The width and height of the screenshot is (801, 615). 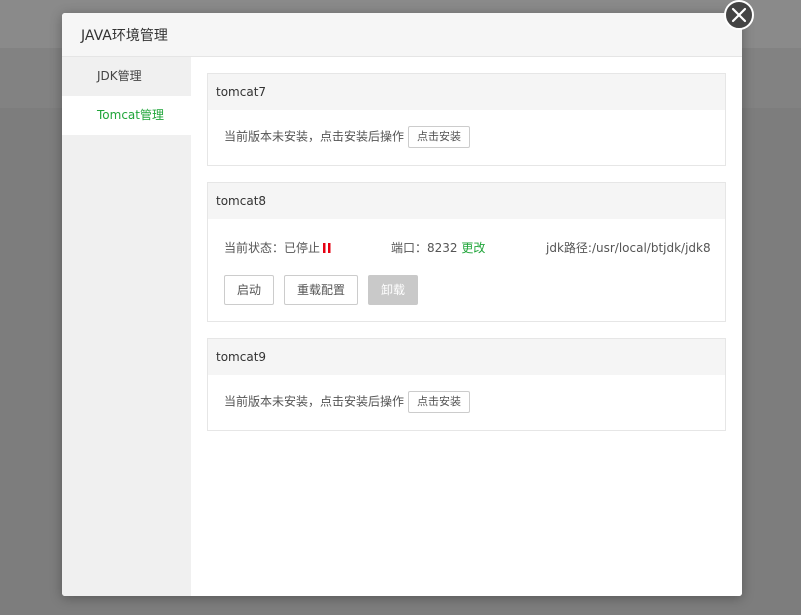 What do you see at coordinates (569, 248) in the screenshot?
I see `jdk-label: jdk路径:` at bounding box center [569, 248].